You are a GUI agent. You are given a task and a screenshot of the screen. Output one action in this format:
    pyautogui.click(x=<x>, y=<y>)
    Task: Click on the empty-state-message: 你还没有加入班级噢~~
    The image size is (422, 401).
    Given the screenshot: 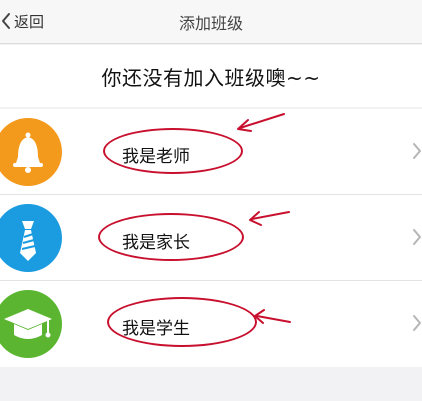 What is the action you would take?
    pyautogui.click(x=211, y=78)
    